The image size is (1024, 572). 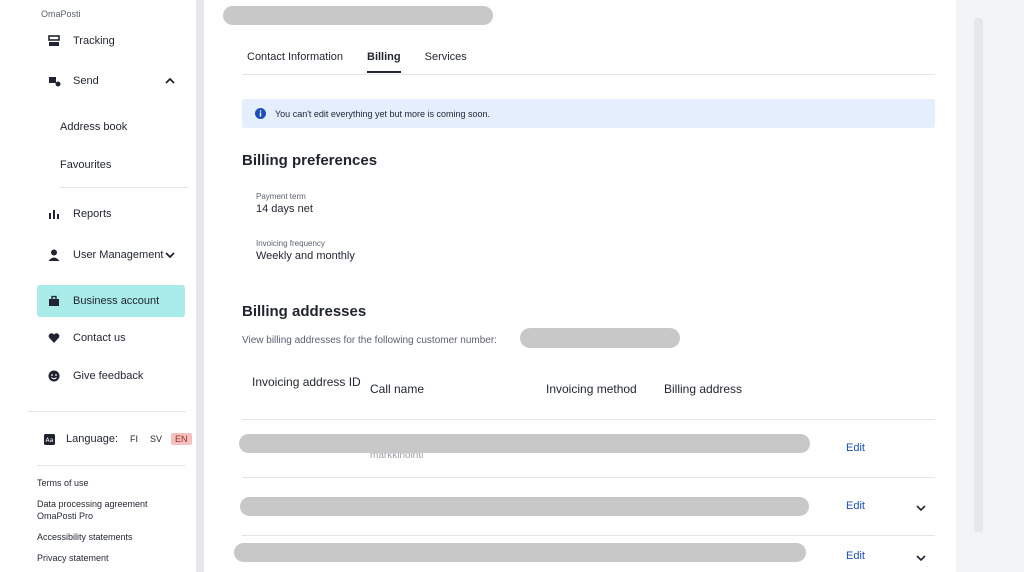 What do you see at coordinates (200, 286) in the screenshot?
I see `sidebar-scrollbar` at bounding box center [200, 286].